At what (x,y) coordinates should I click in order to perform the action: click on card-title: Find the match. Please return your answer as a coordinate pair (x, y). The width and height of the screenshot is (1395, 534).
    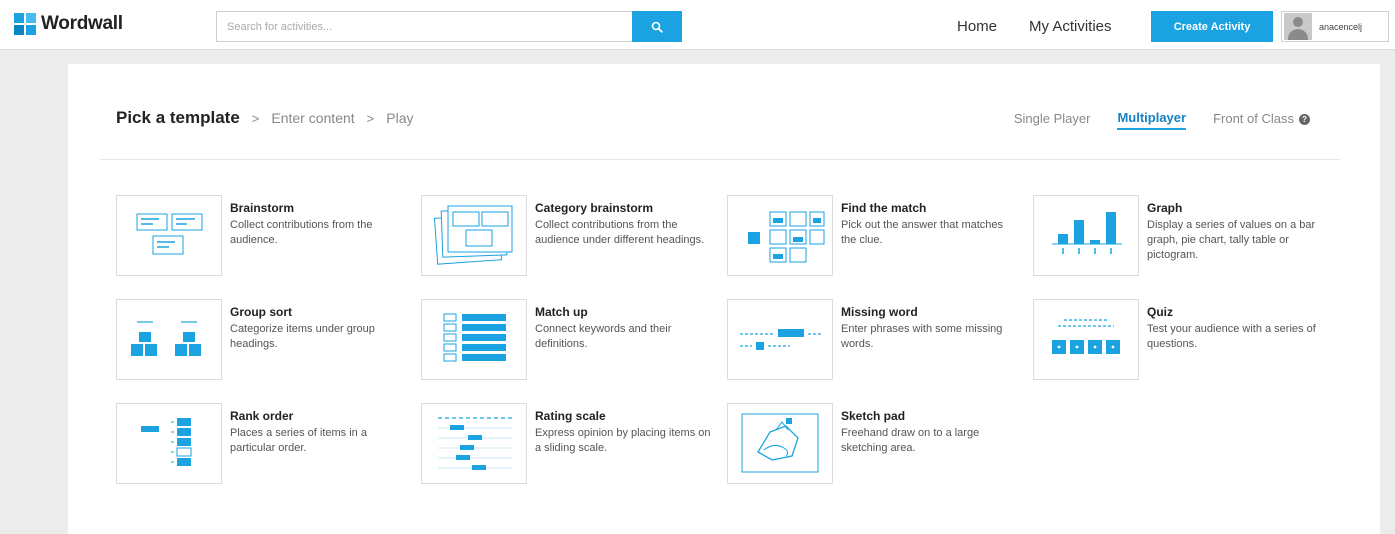
    Looking at the image, I should click on (884, 208).